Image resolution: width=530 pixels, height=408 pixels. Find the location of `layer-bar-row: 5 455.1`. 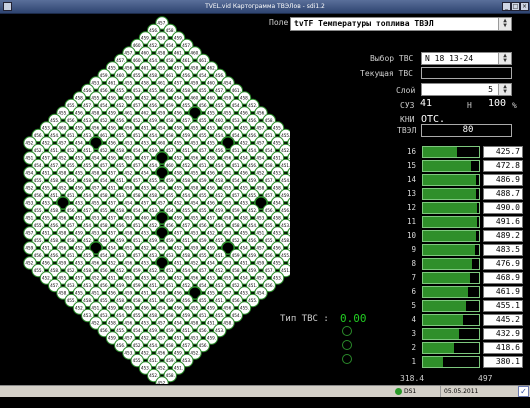

layer-bar-row: 5 455.1 is located at coordinates (458, 306).